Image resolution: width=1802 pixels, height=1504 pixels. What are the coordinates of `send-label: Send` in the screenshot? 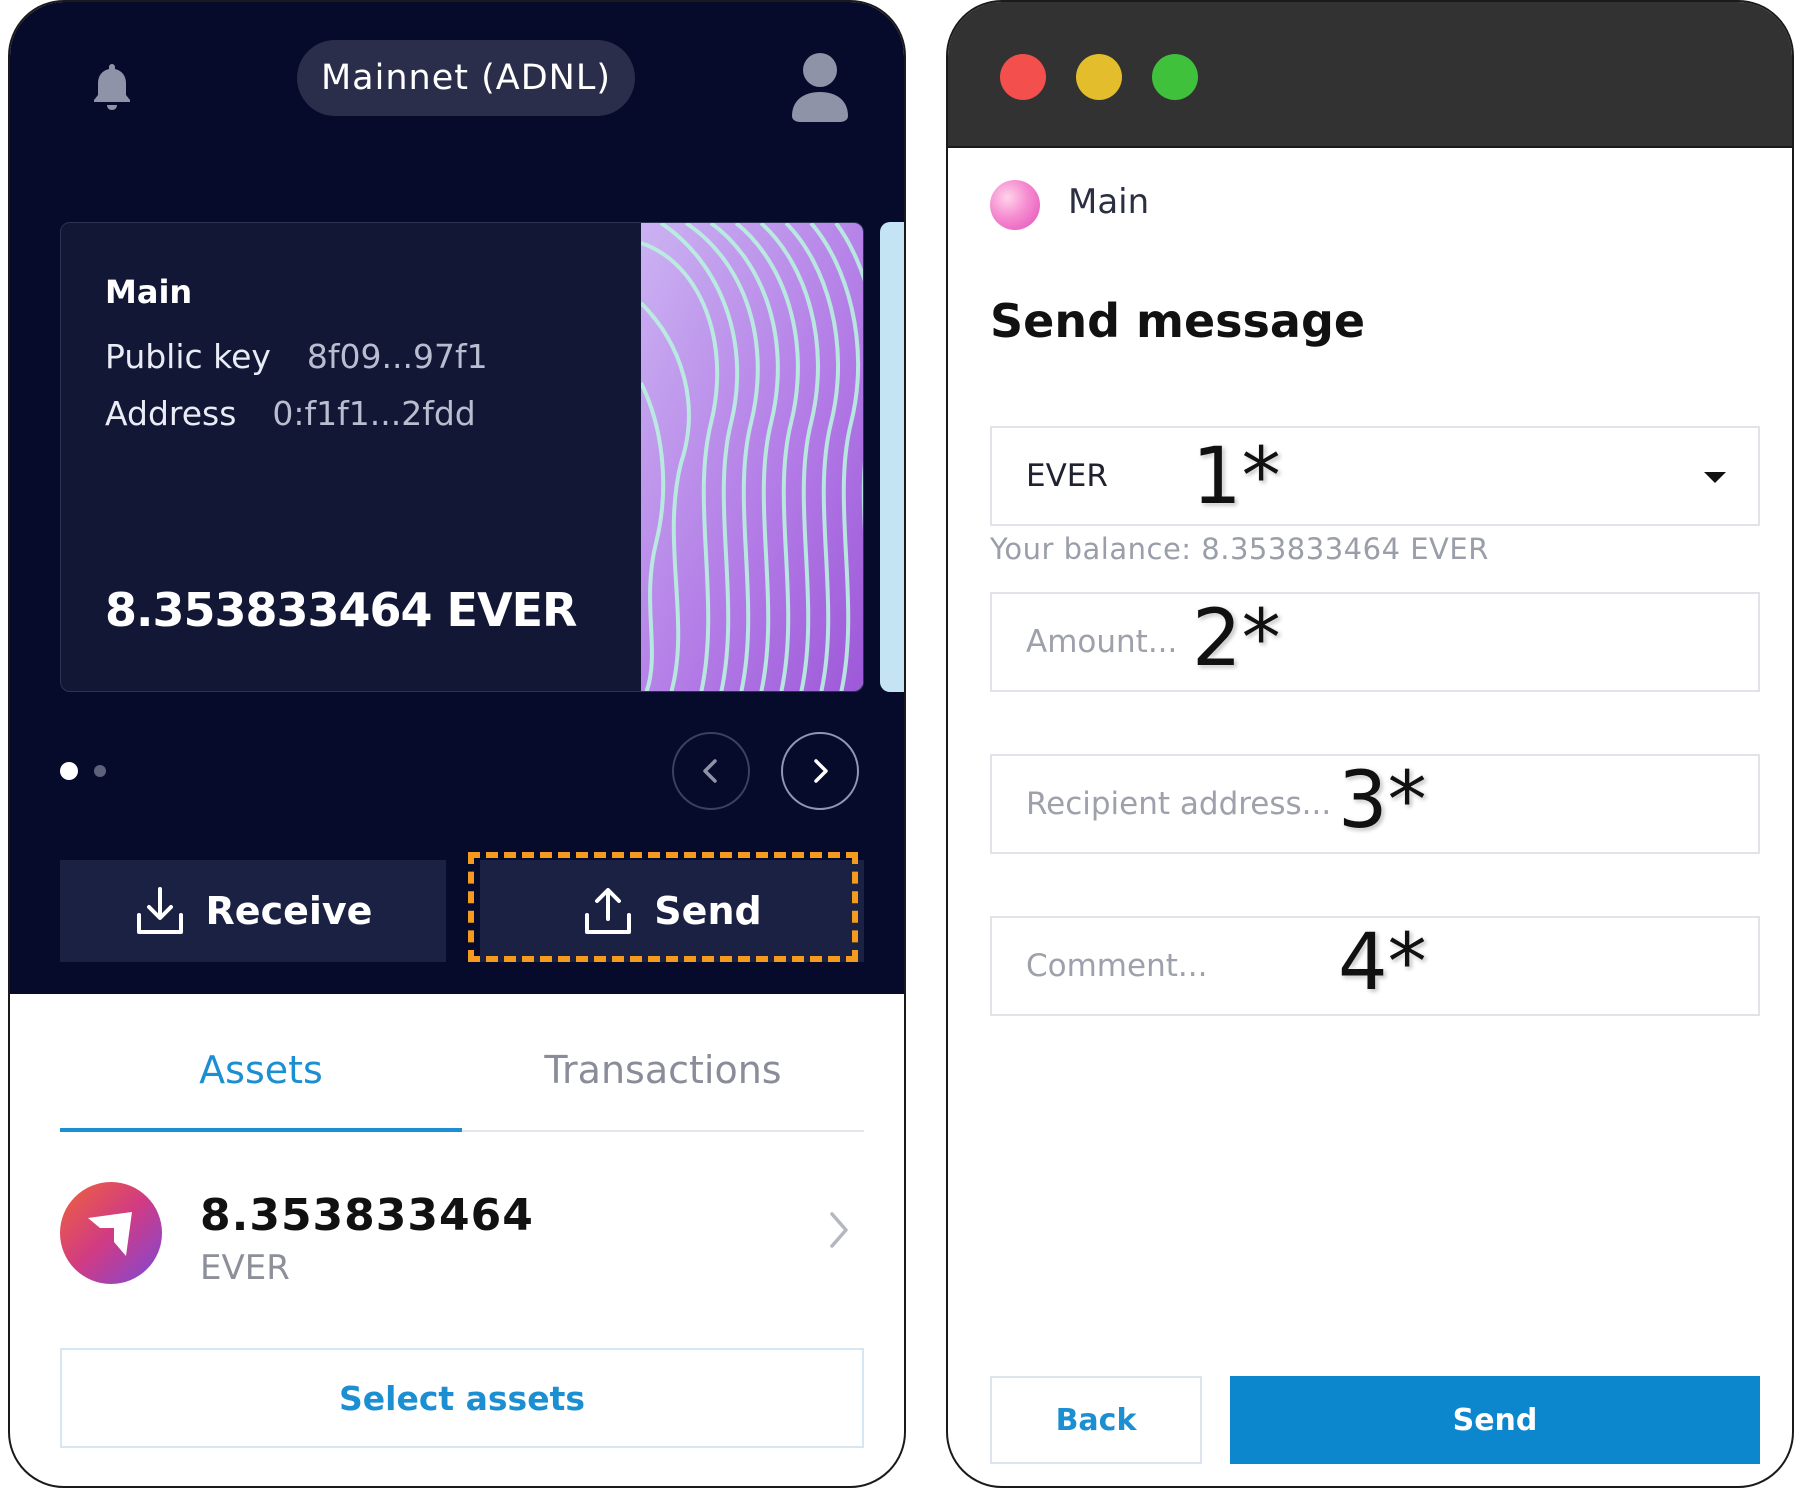 It's located at (708, 911).